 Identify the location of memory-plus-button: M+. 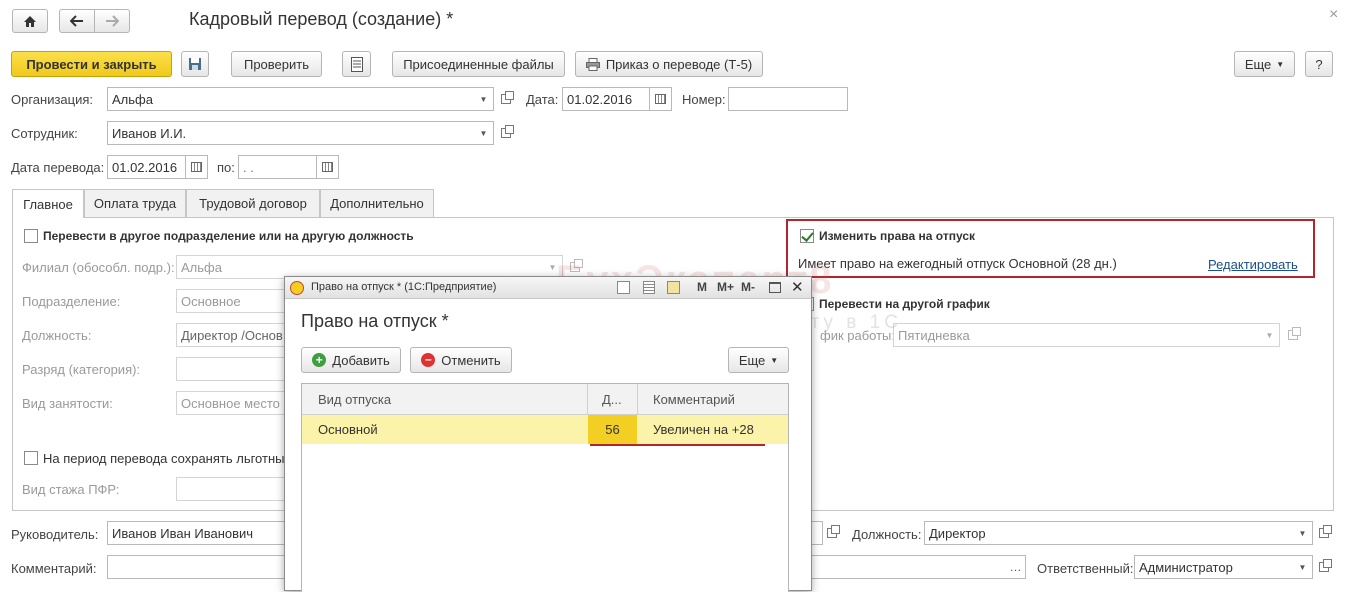
(725, 287).